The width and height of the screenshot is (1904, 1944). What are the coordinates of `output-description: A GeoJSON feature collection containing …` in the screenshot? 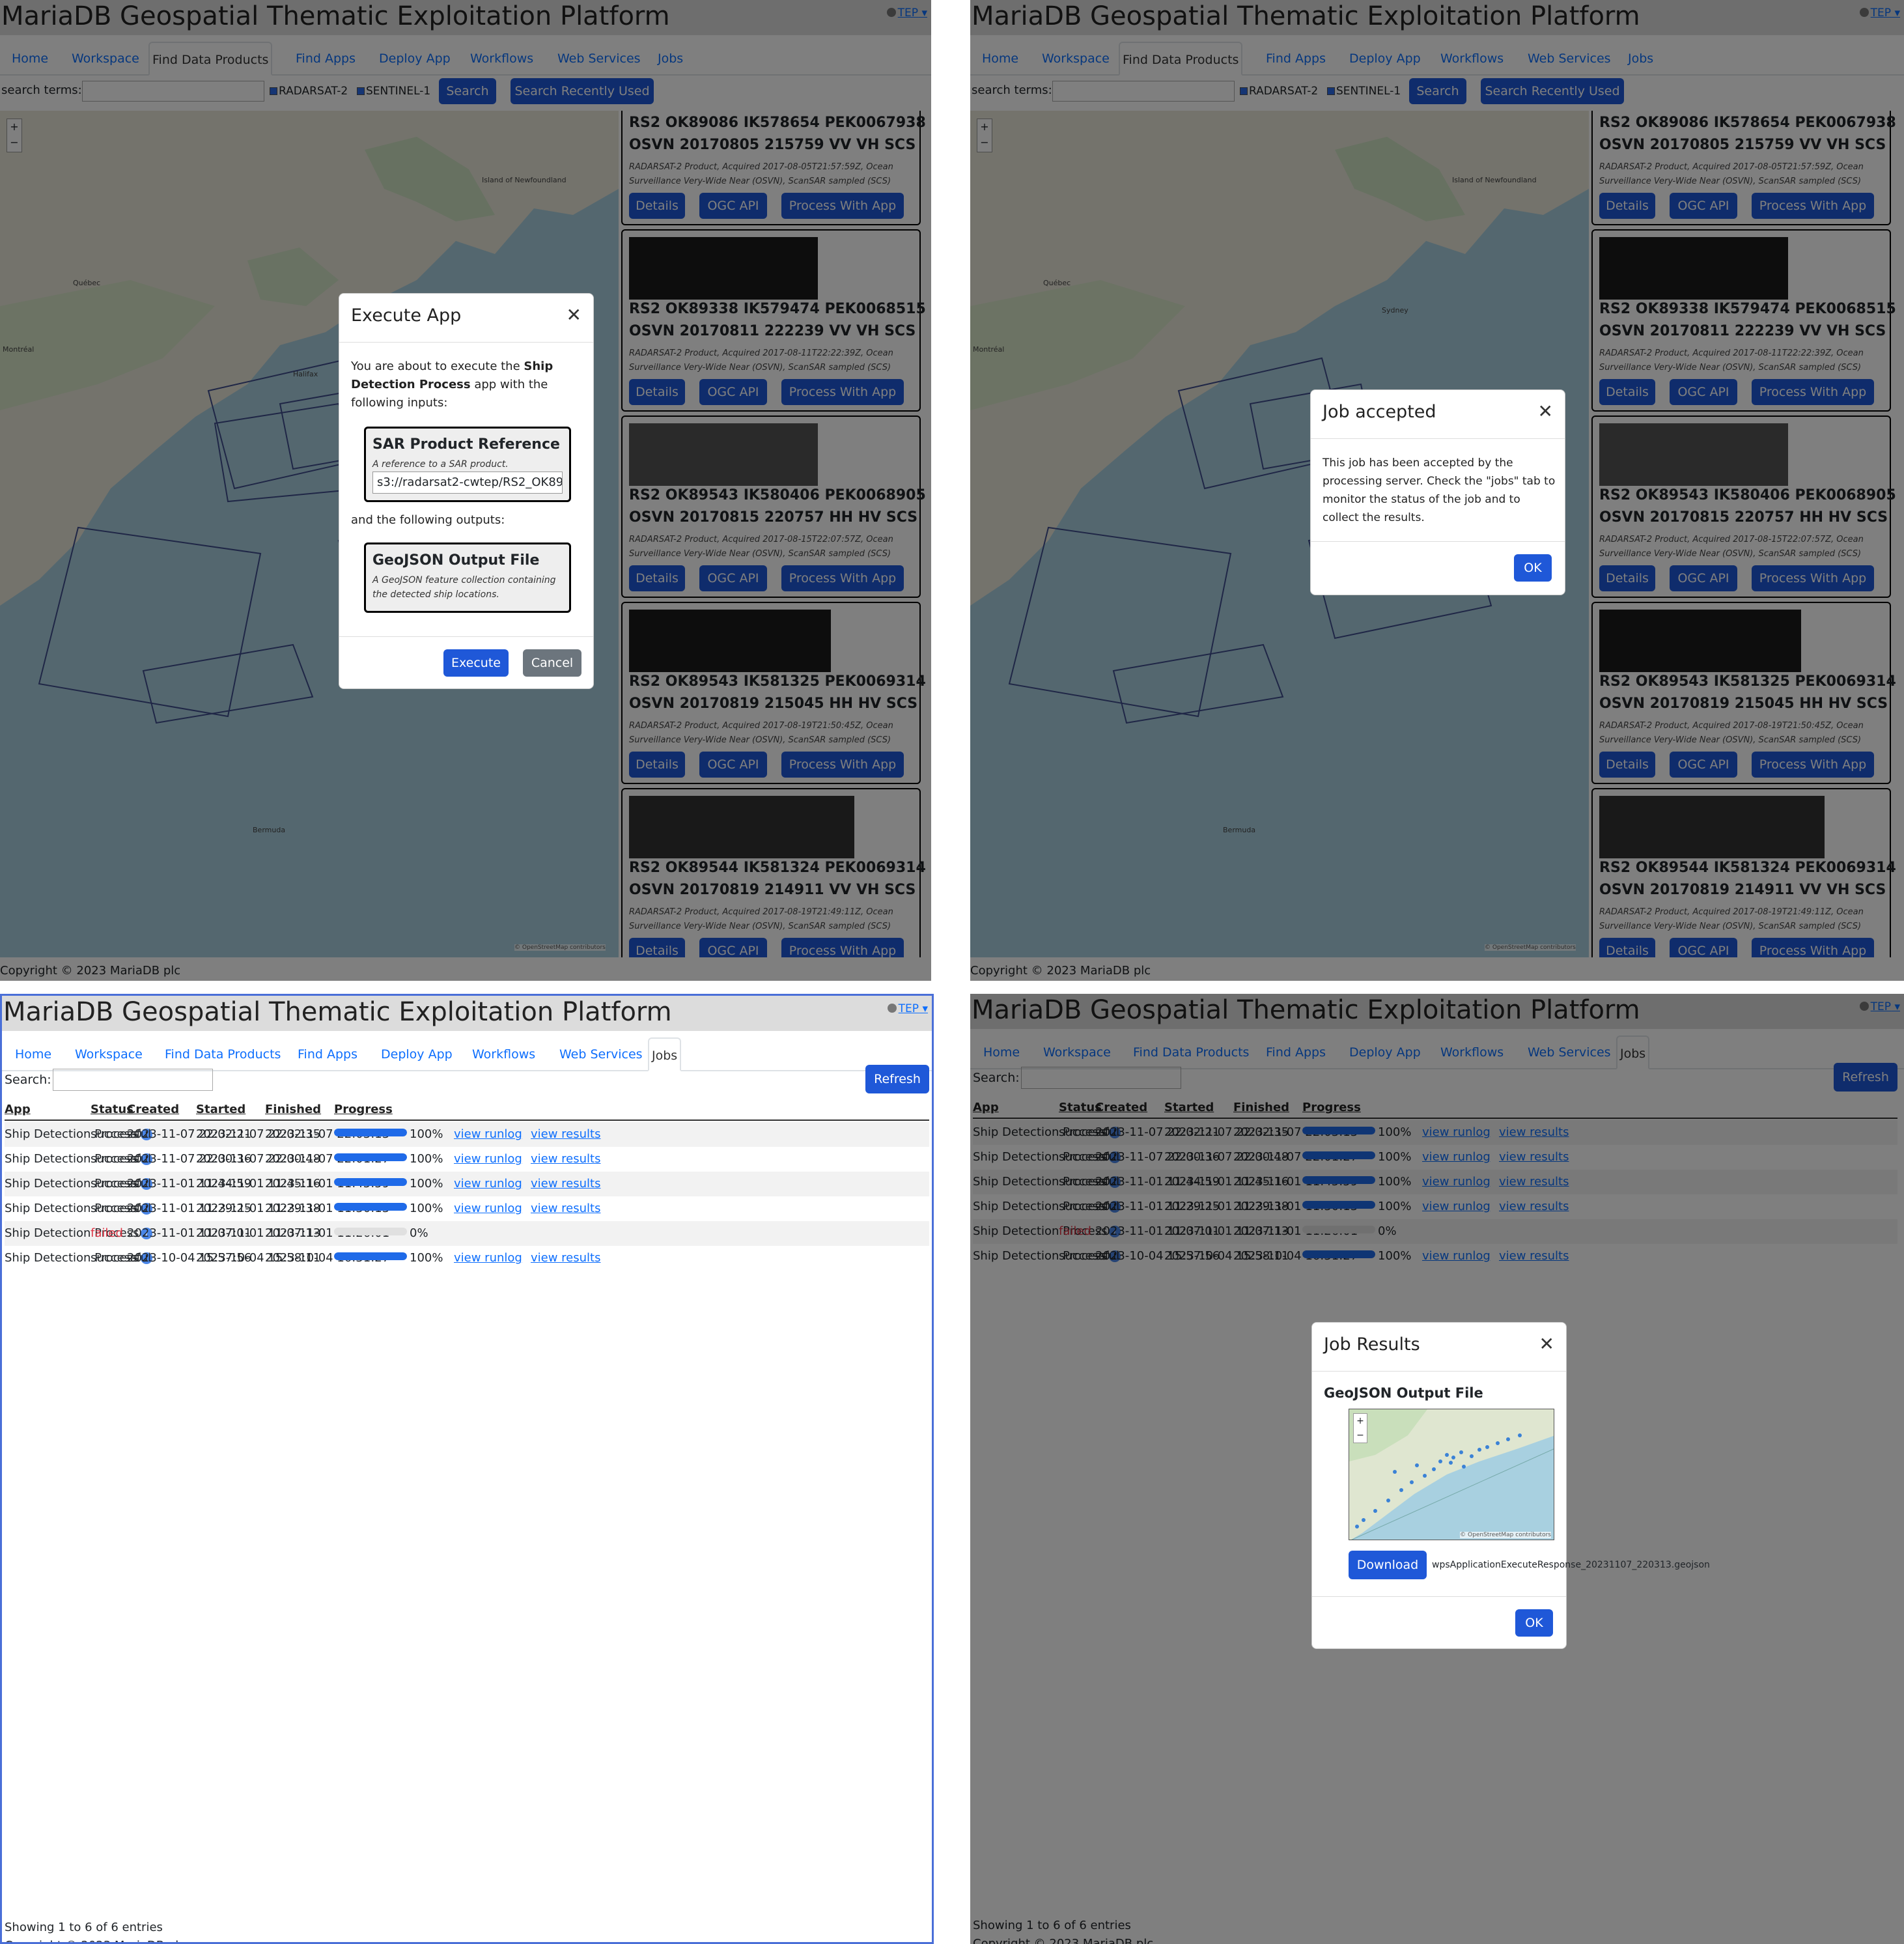 It's located at (464, 587).